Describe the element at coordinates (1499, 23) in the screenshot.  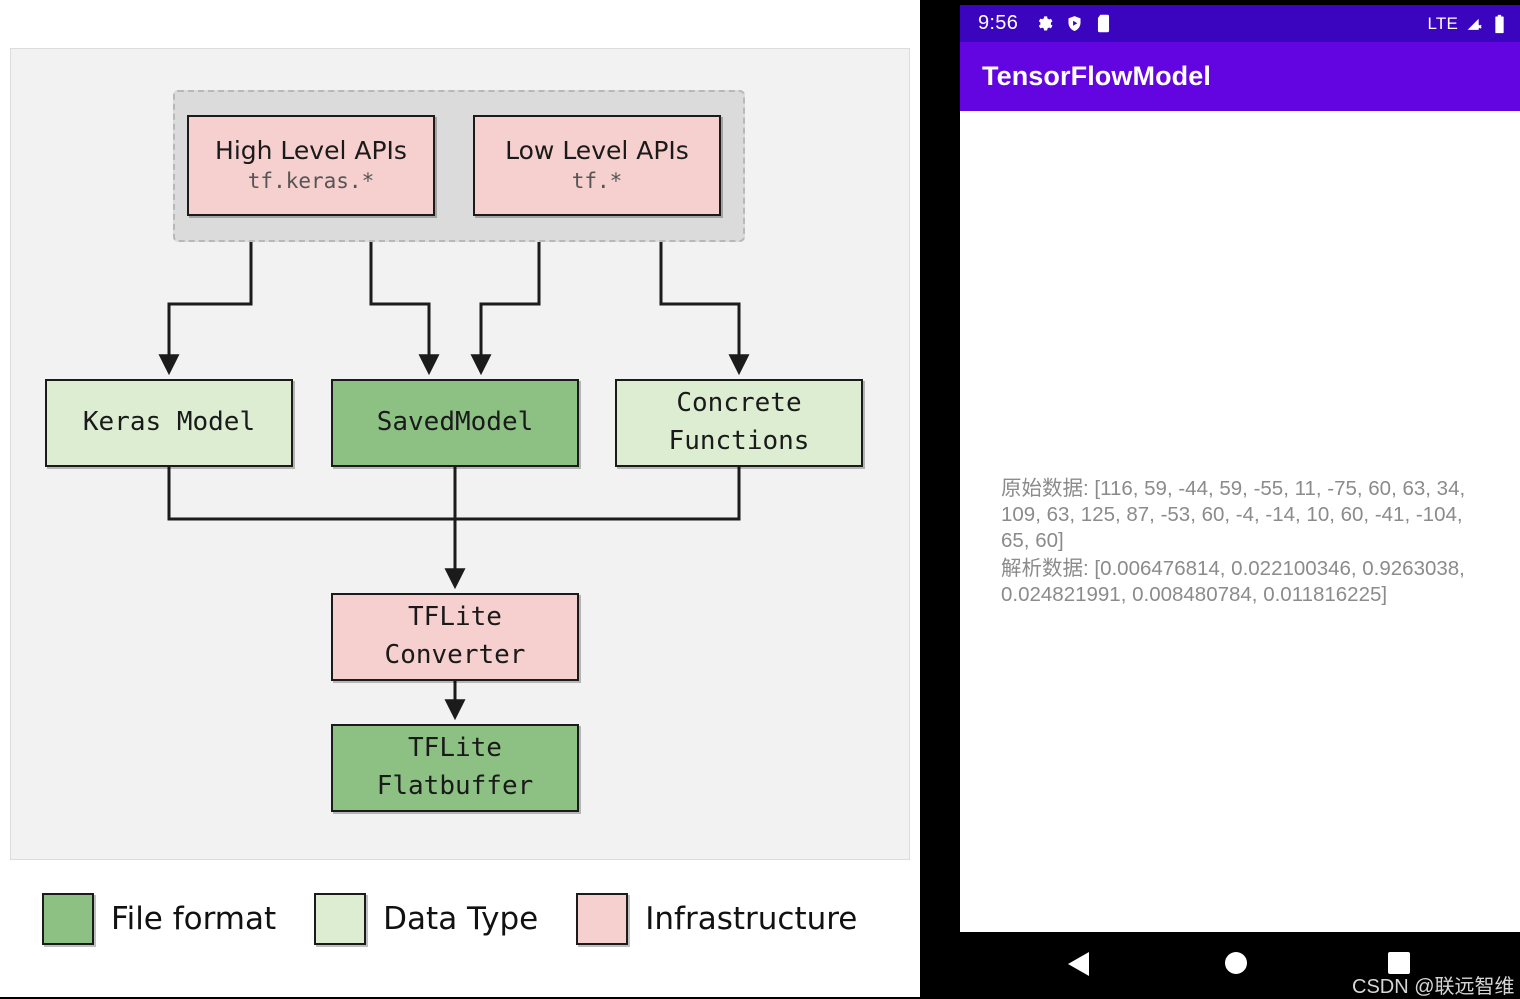
I see `battery-full-icon` at that location.